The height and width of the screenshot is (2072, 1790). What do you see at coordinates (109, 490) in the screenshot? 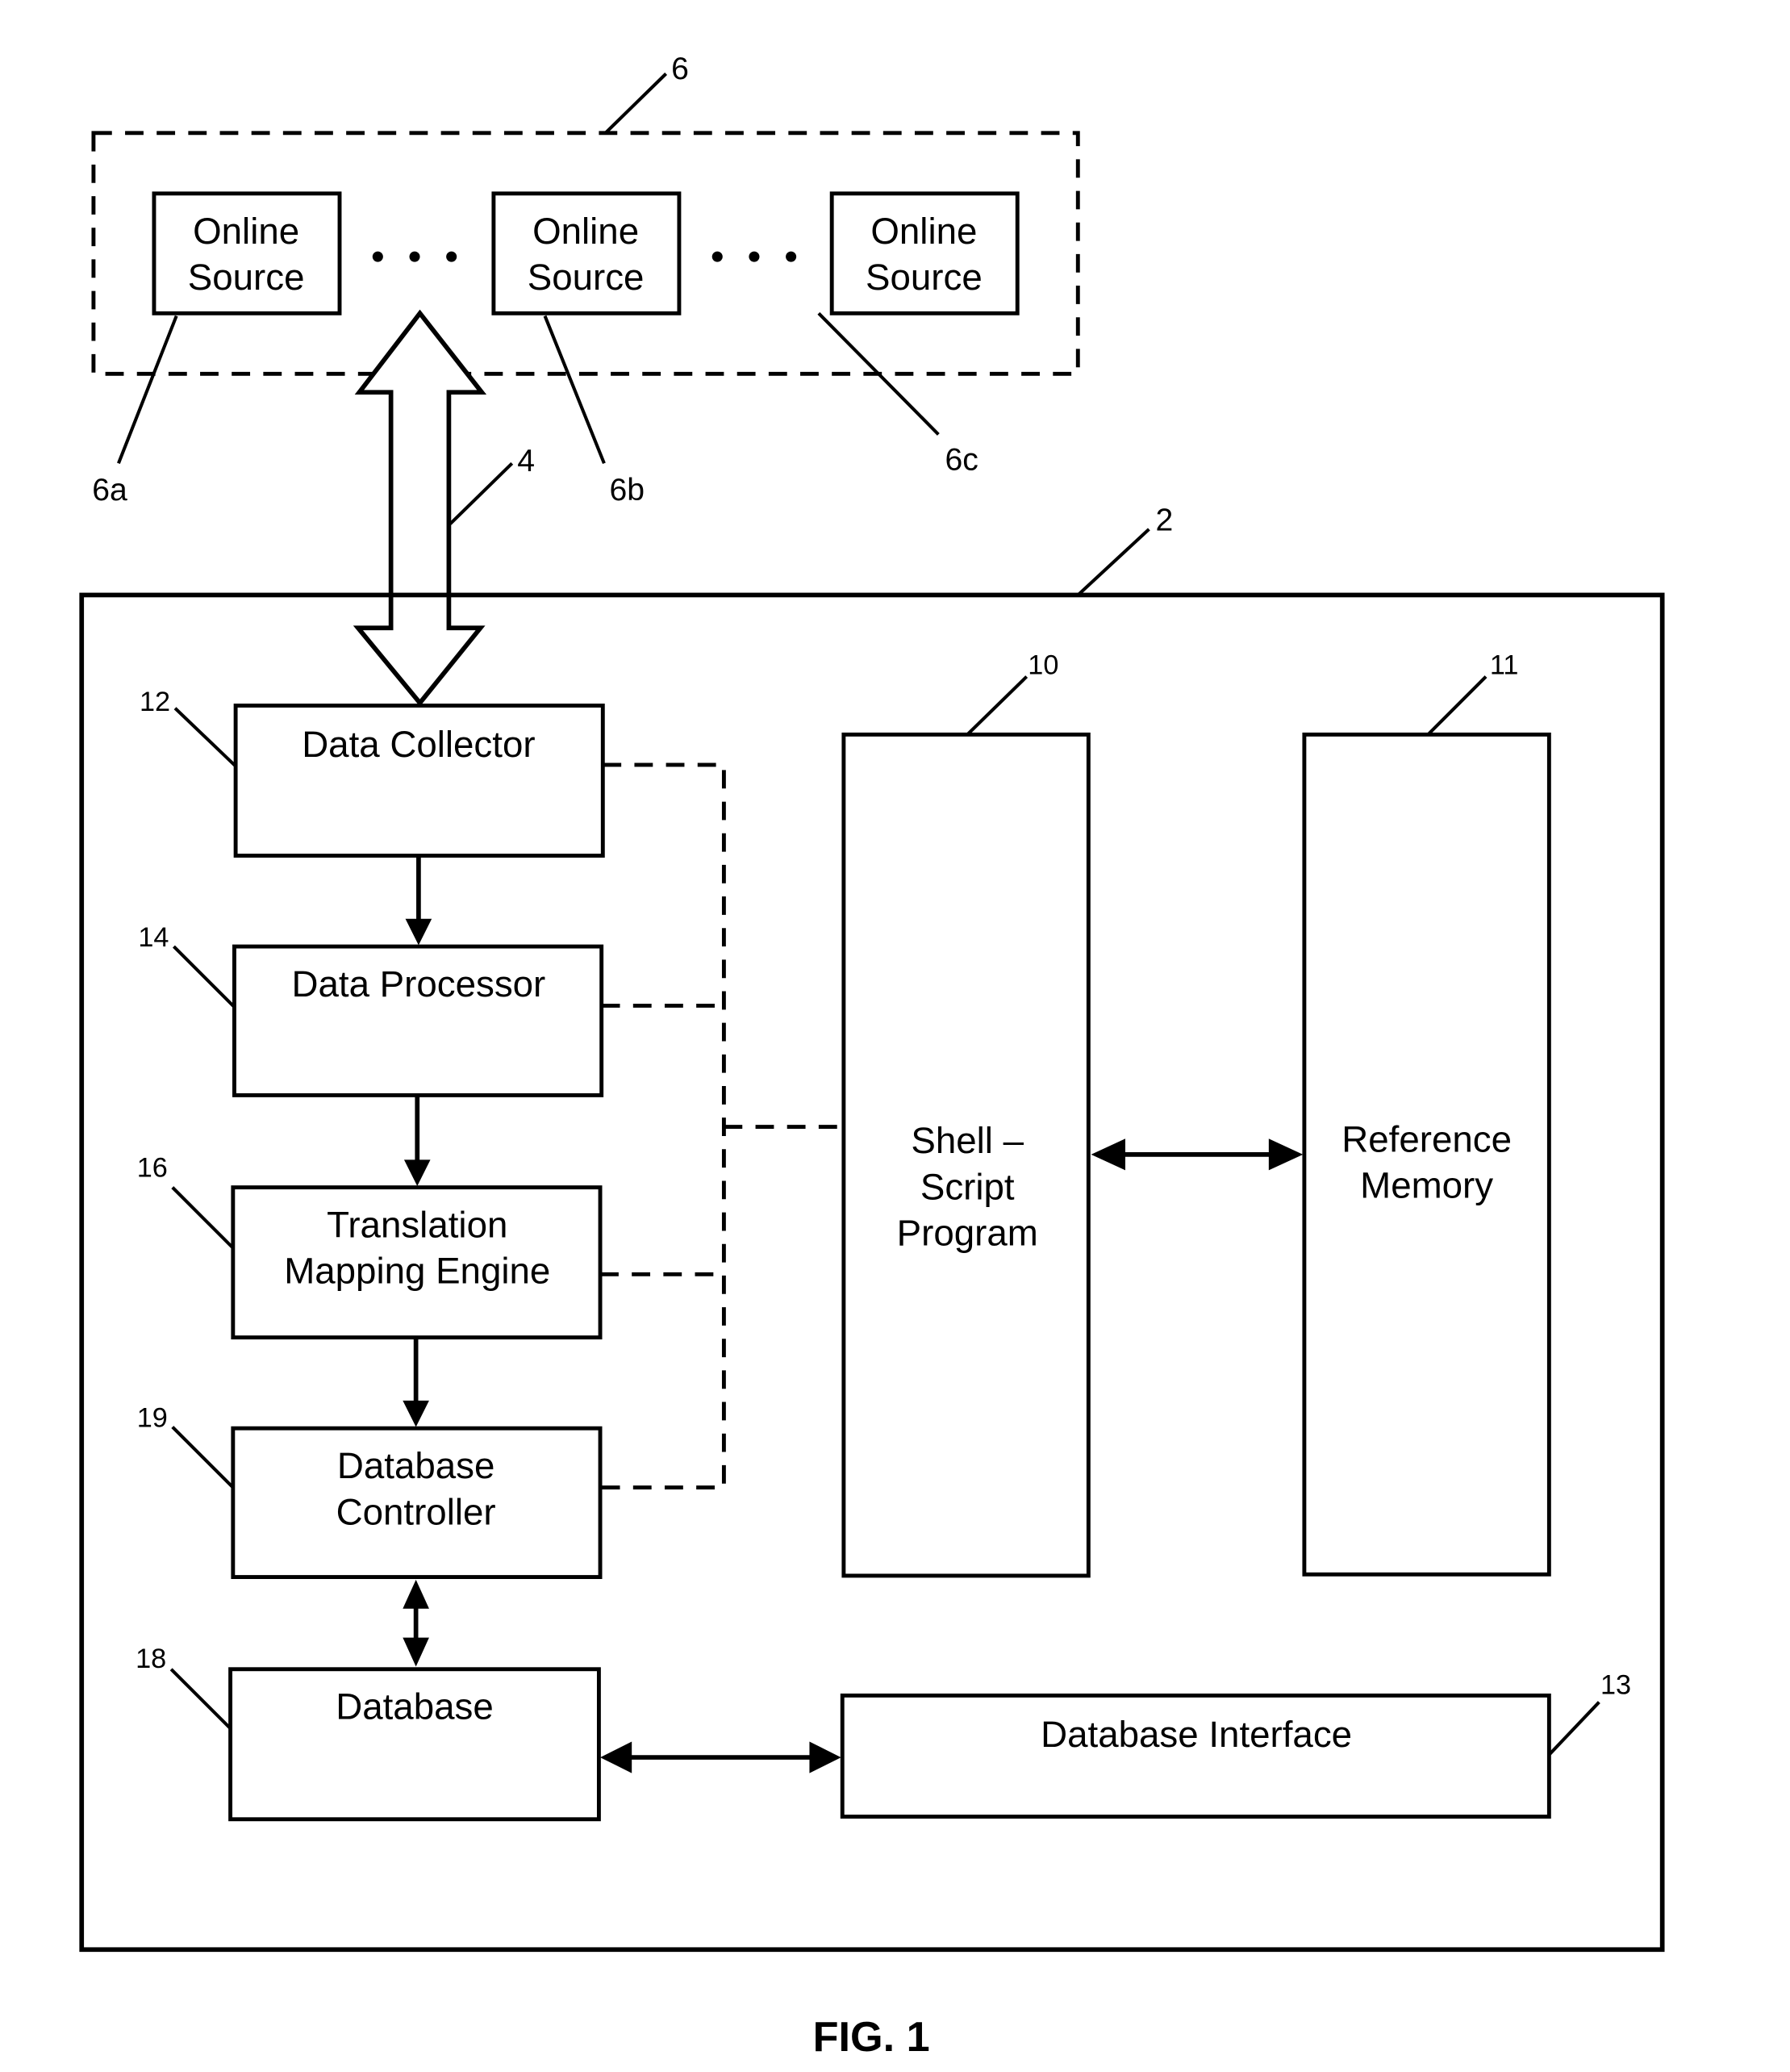
I see `ref-number-6a: 6a` at bounding box center [109, 490].